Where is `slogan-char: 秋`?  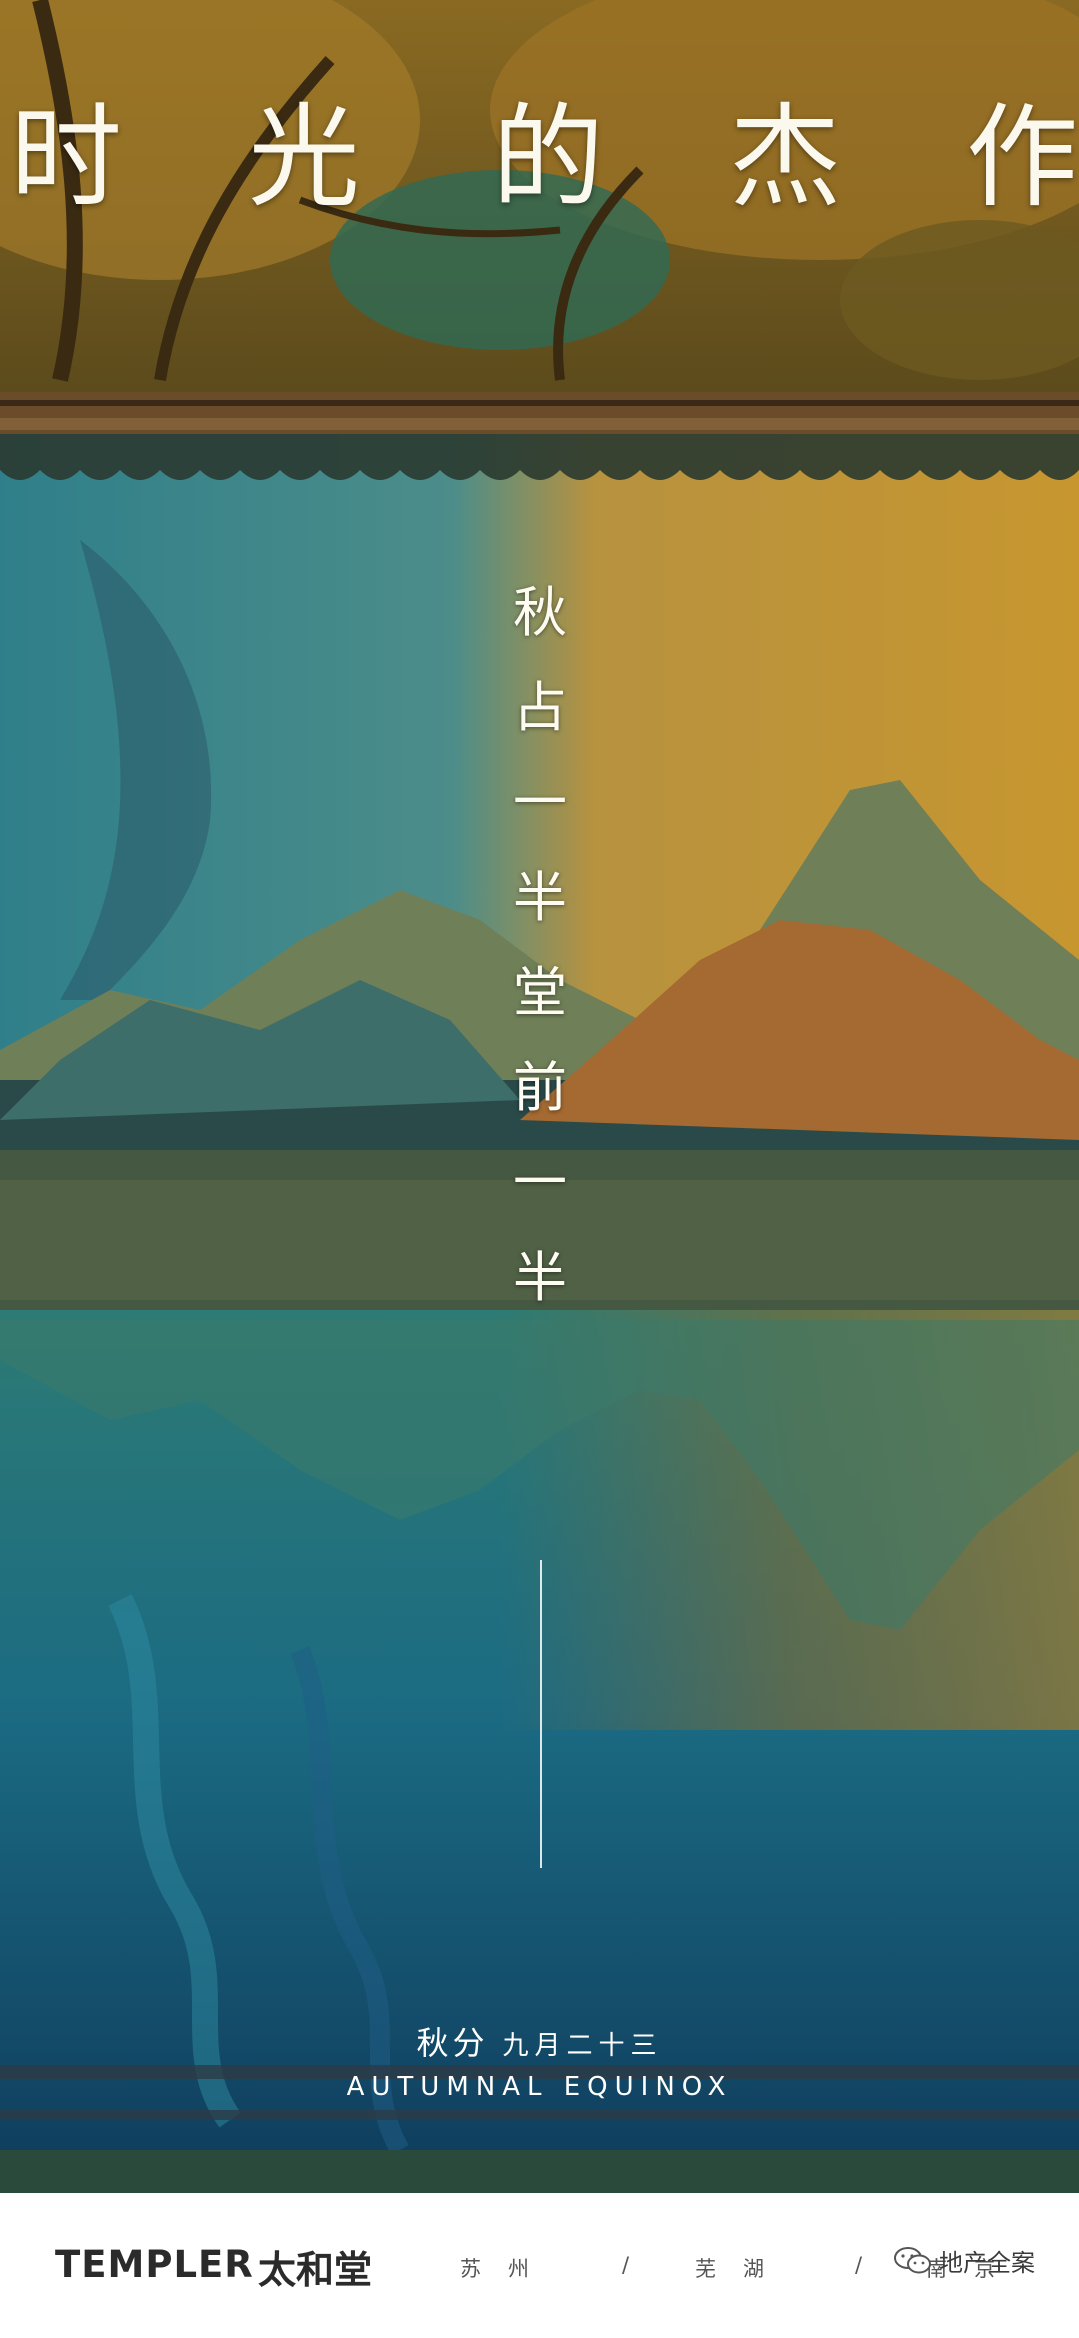
slogan-char: 秋 is located at coordinates (540, 612).